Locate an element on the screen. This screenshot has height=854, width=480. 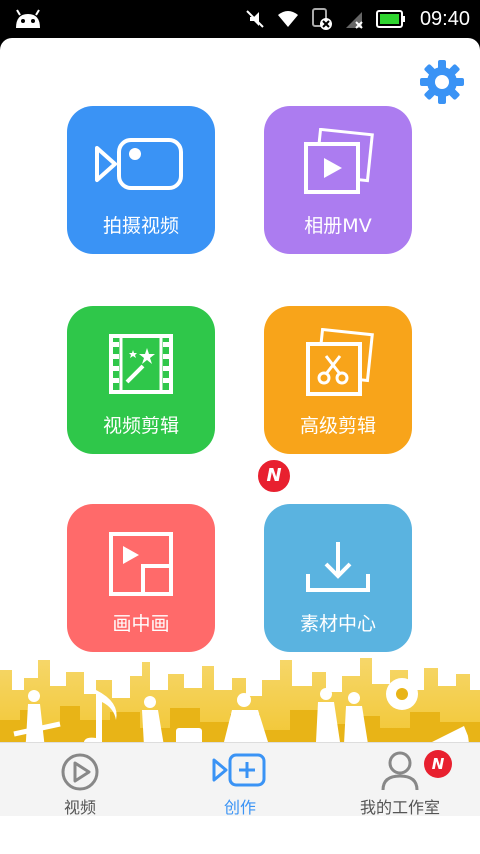
clock: 09:40 is located at coordinates (444, 18).